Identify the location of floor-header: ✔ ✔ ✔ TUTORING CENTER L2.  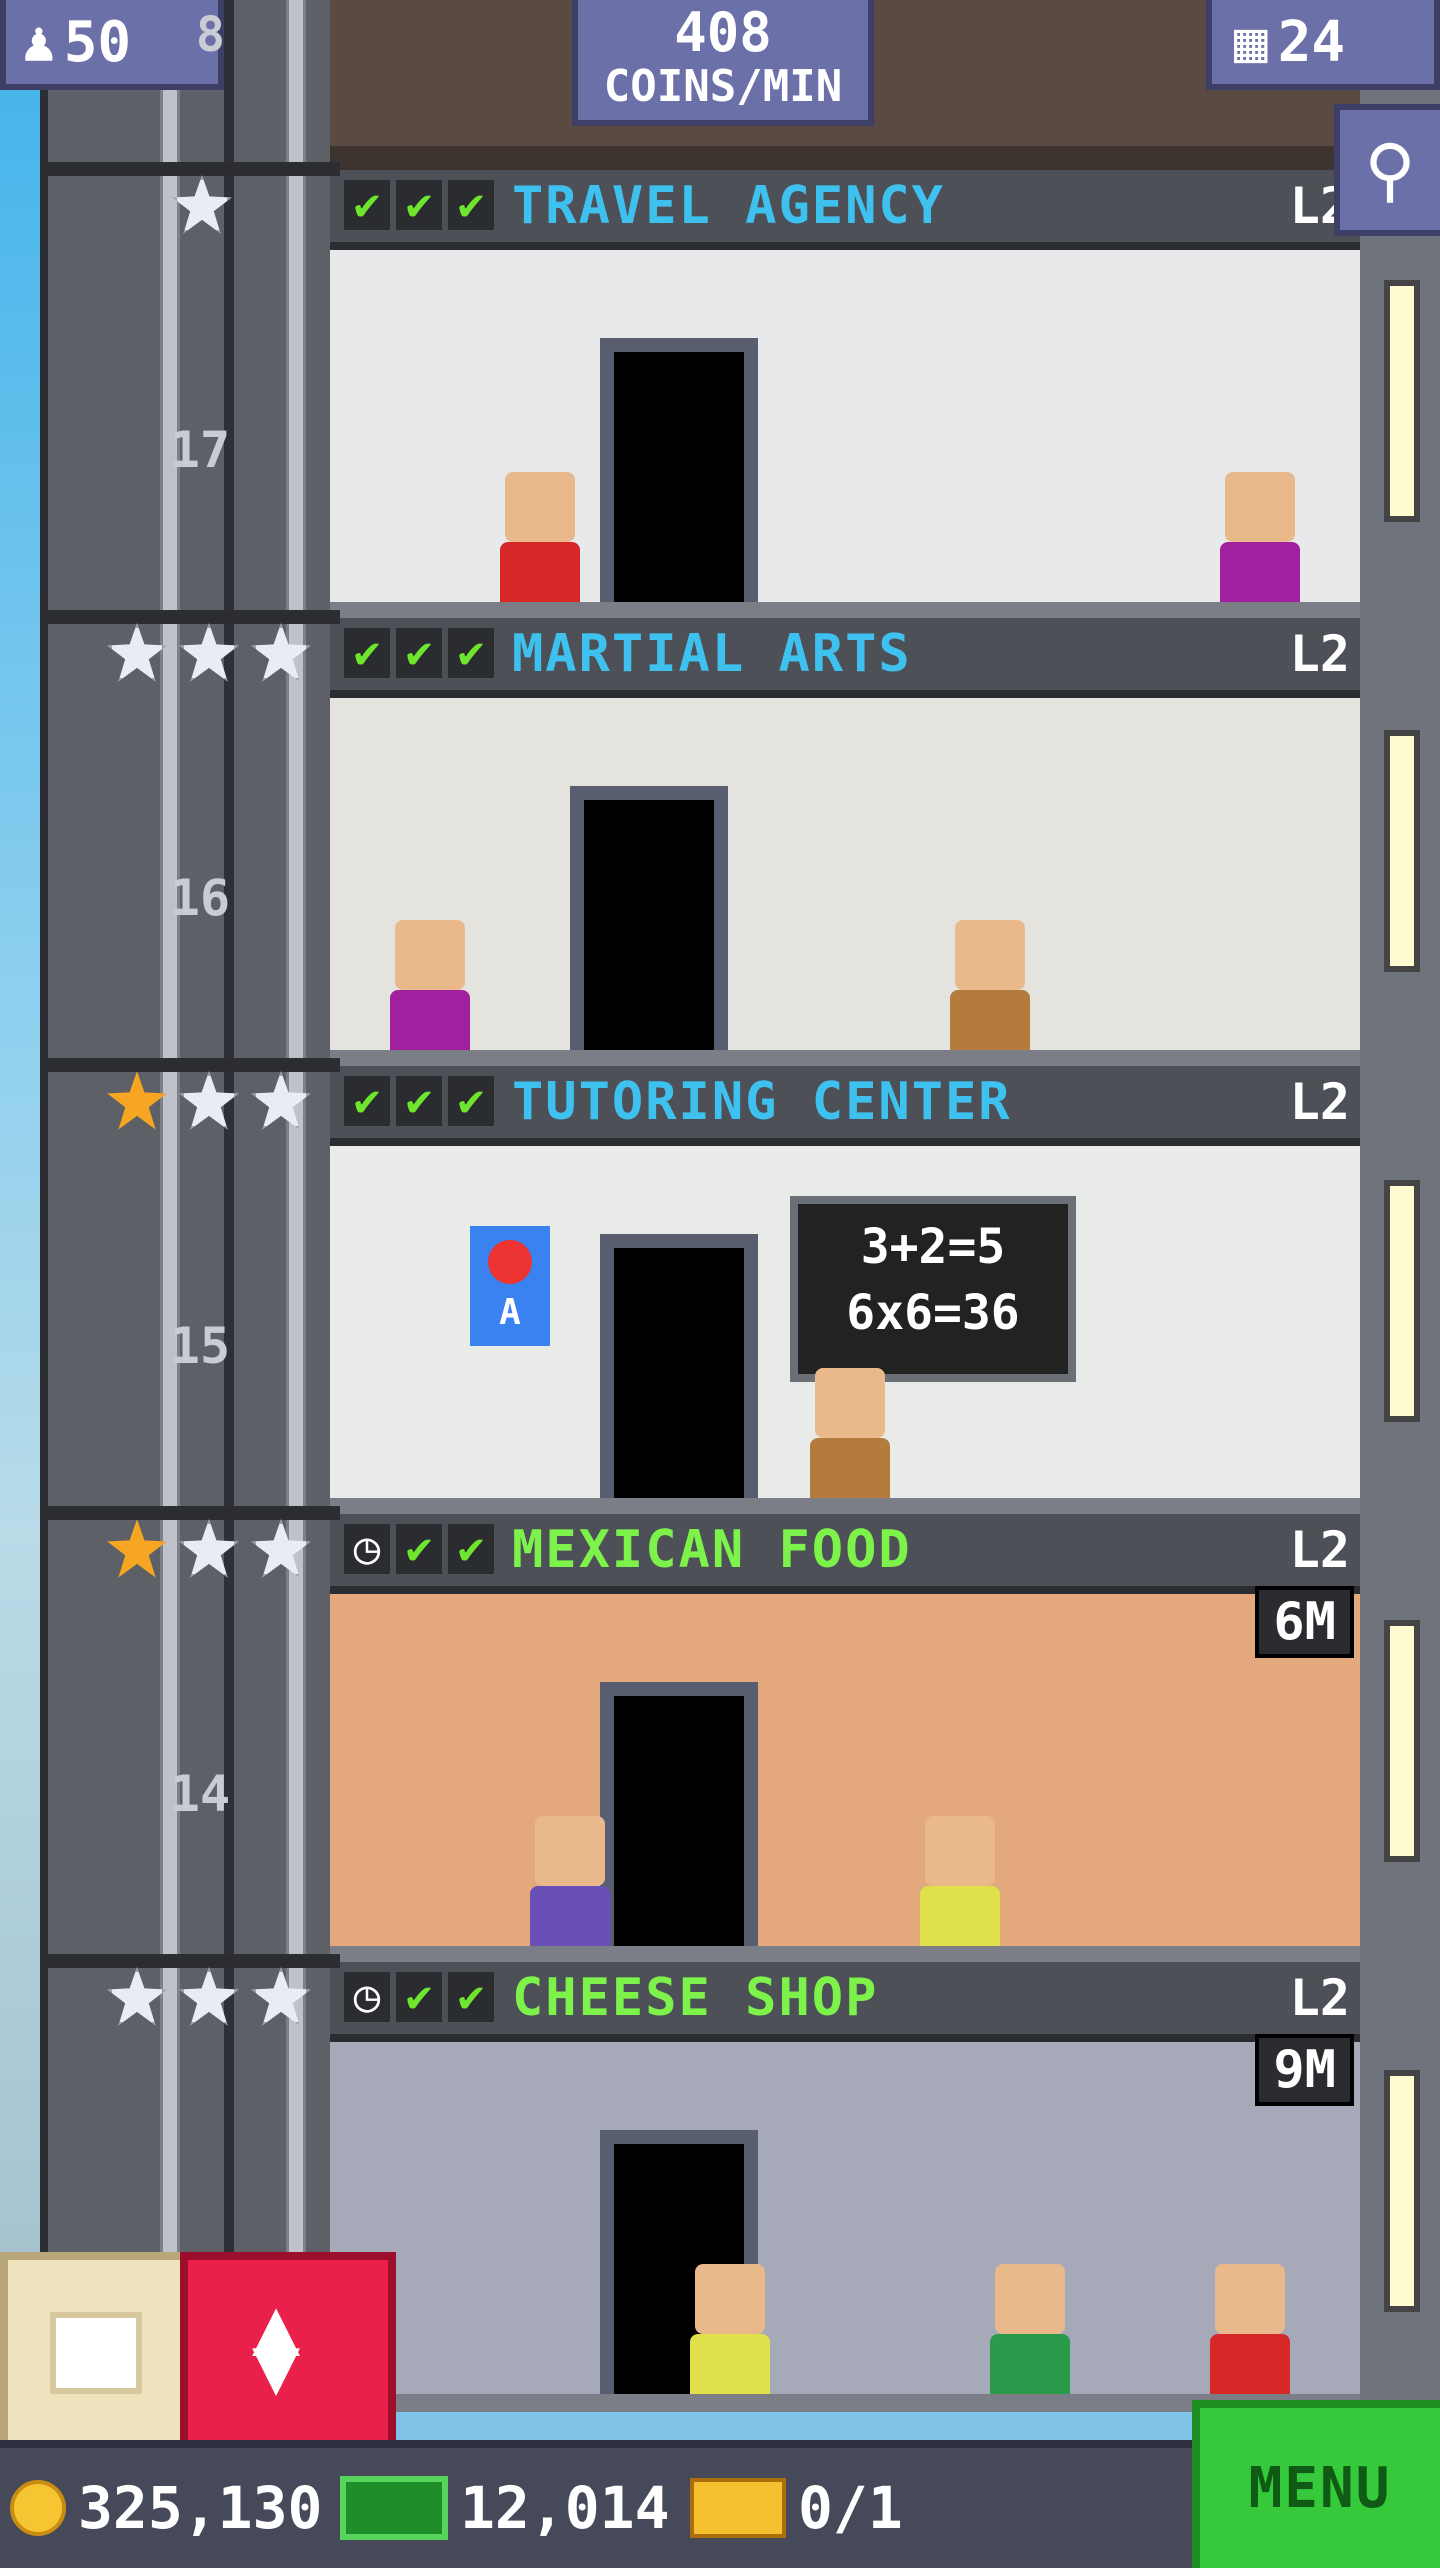
(845, 1106).